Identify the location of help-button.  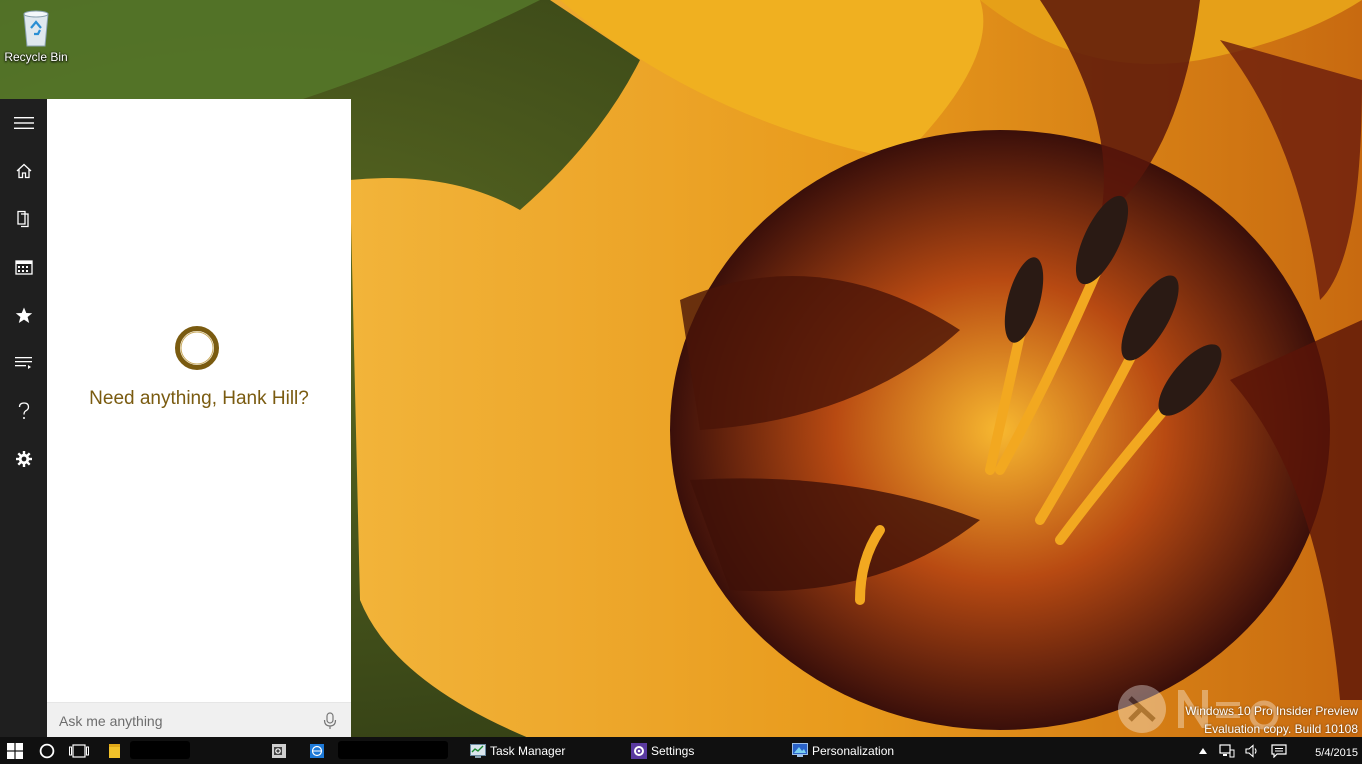
(23, 411).